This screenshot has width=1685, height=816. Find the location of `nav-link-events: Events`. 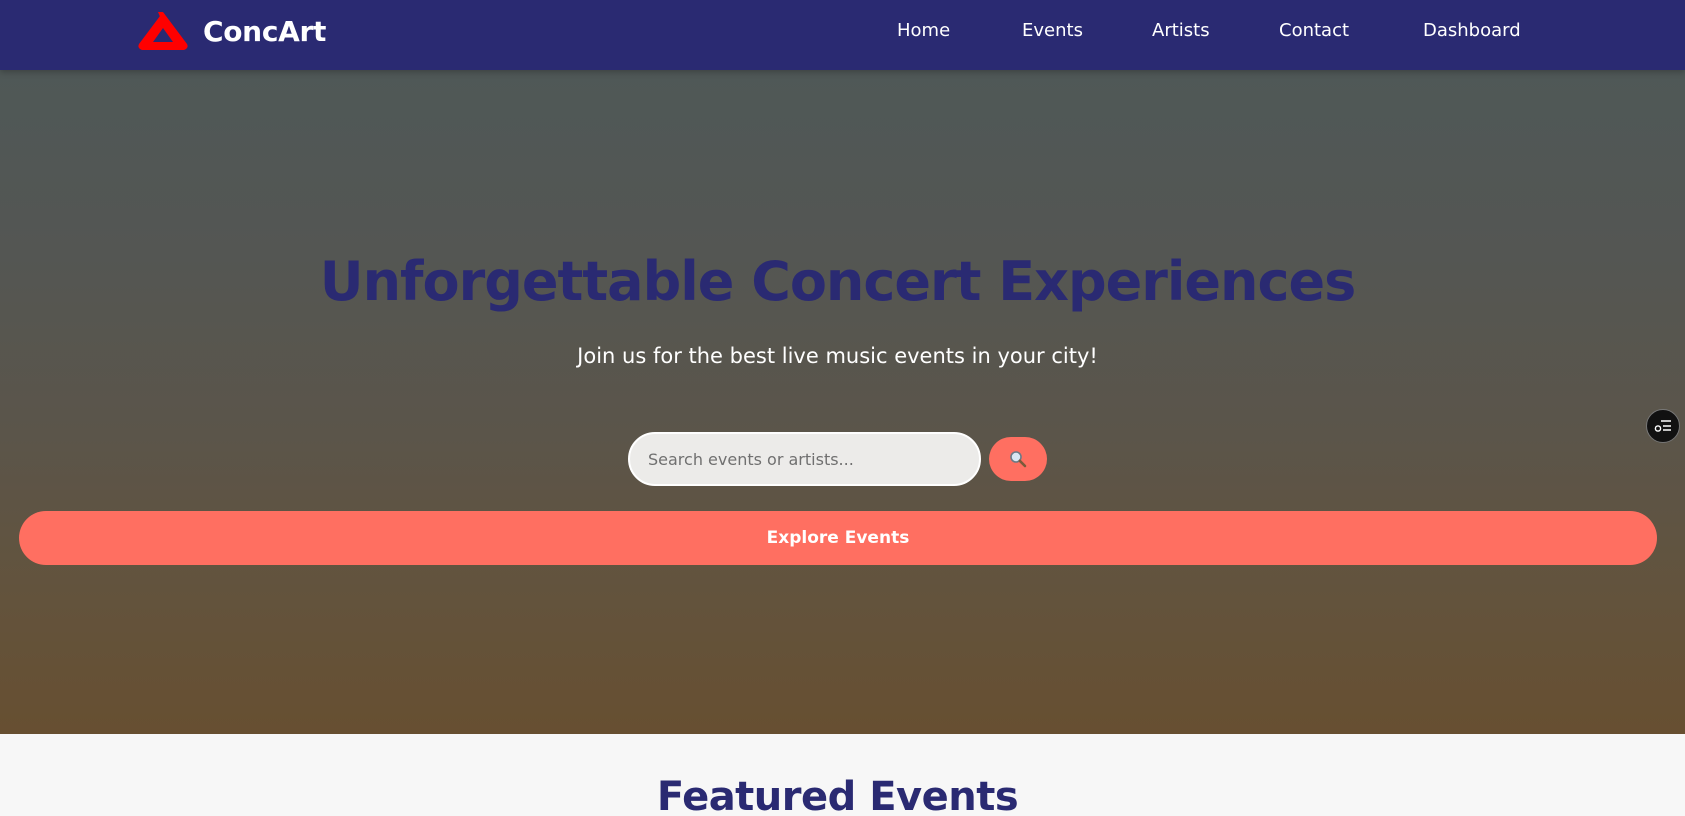

nav-link-events: Events is located at coordinates (1052, 31).